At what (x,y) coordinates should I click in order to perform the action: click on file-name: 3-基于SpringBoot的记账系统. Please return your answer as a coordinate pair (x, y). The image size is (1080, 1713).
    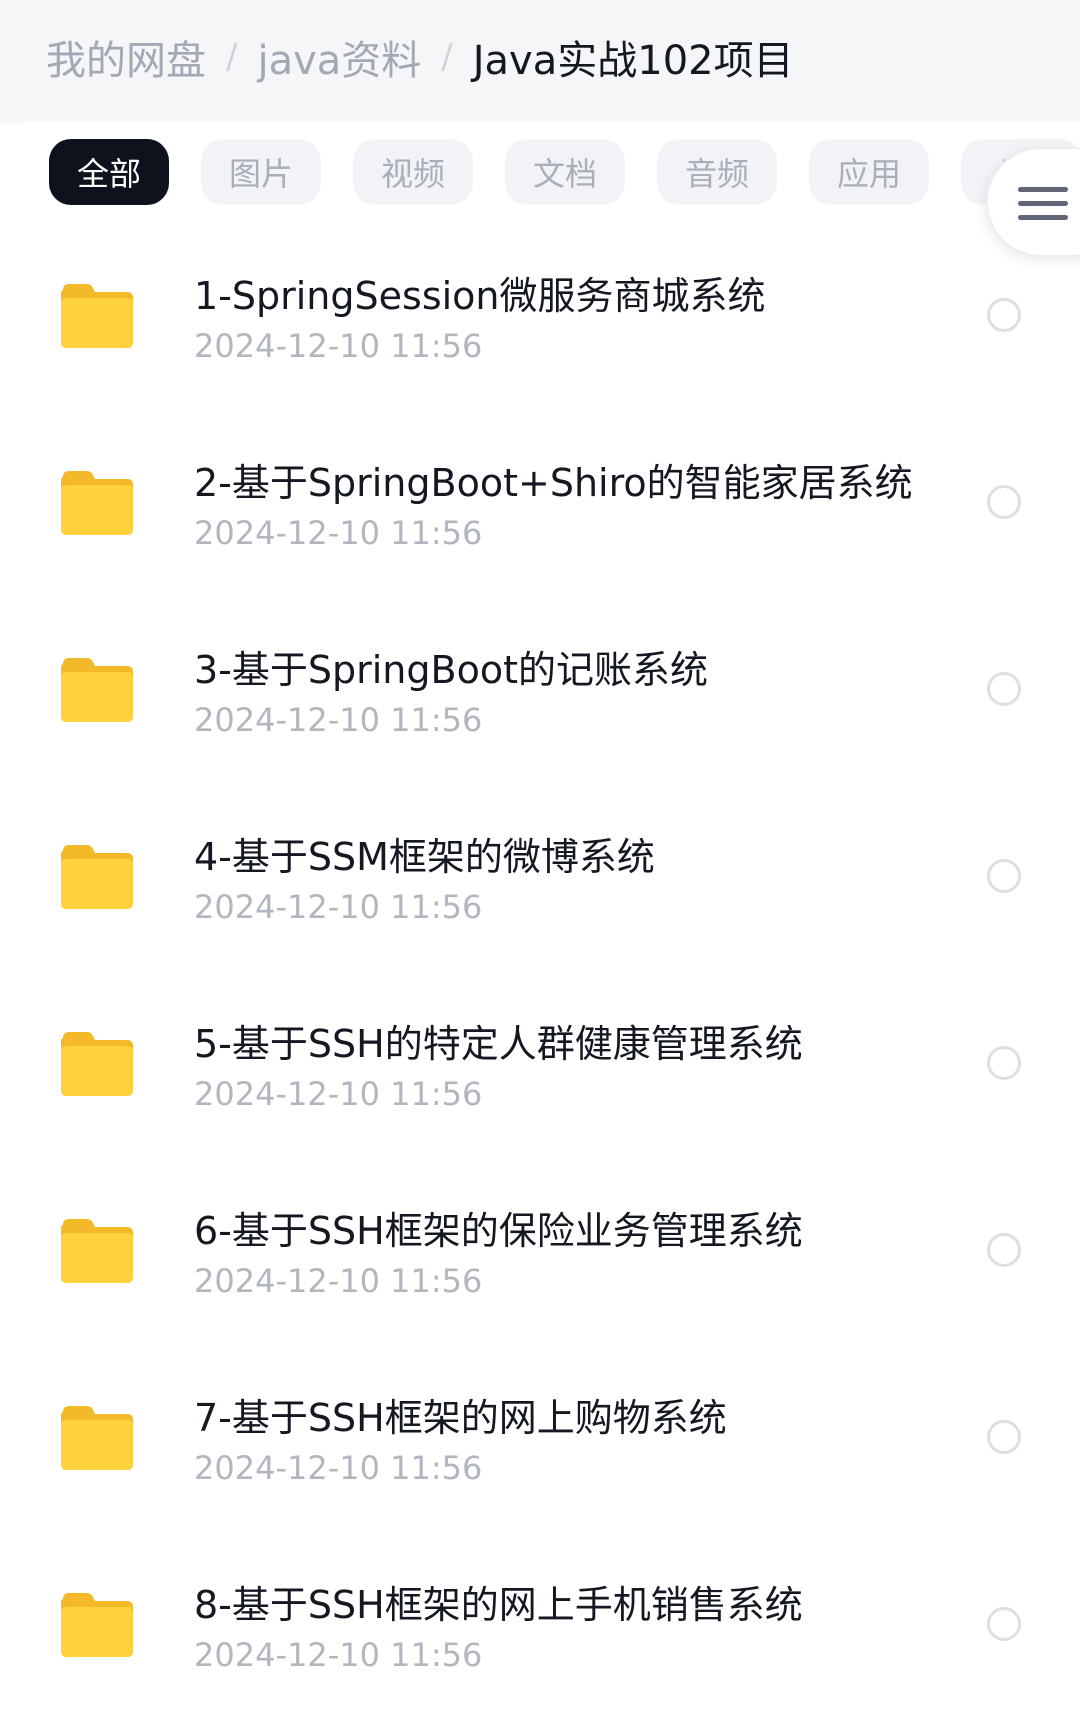
    Looking at the image, I should click on (451, 670).